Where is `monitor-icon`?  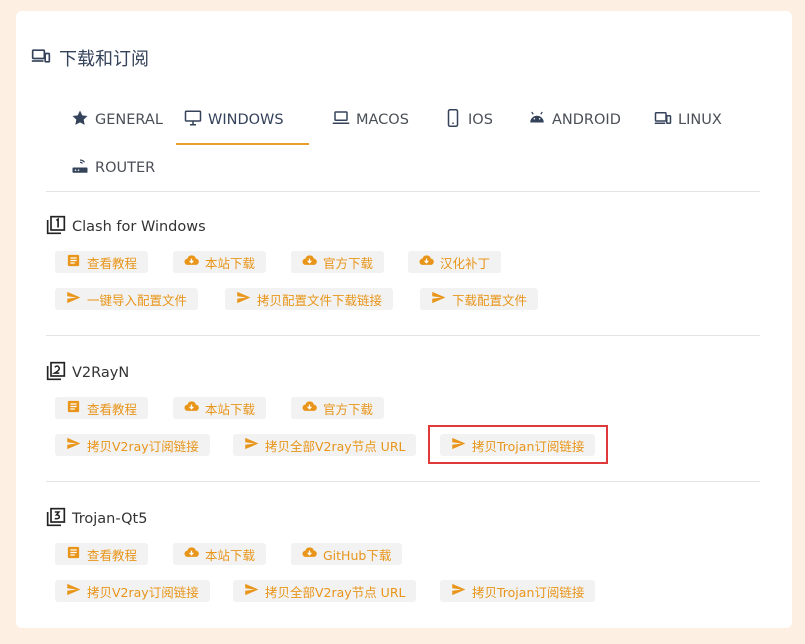 monitor-icon is located at coordinates (193, 120).